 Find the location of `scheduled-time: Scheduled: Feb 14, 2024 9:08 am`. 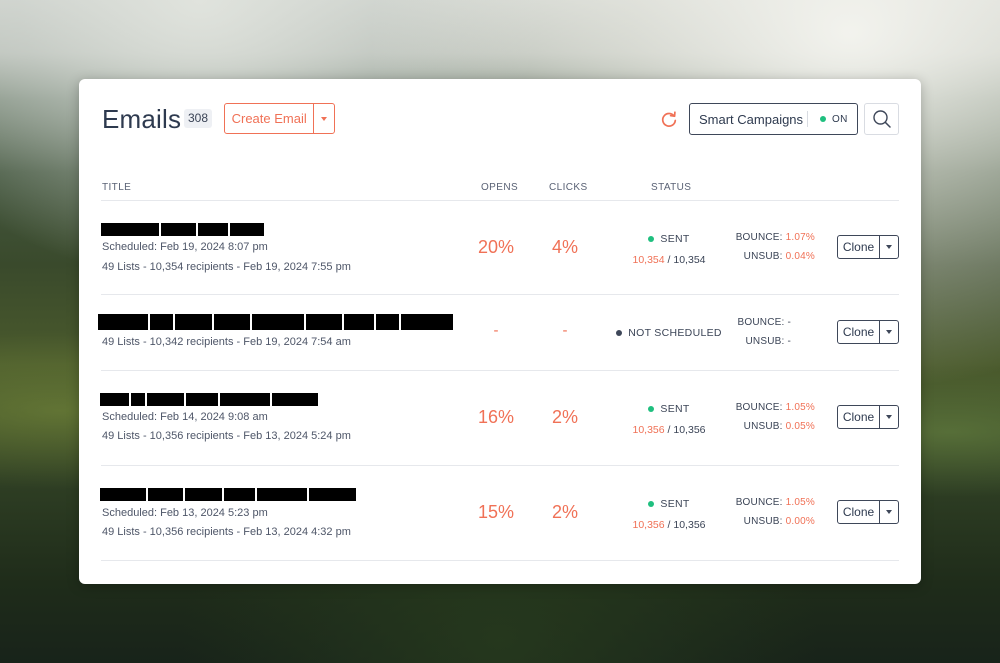

scheduled-time: Scheduled: Feb 14, 2024 9:08 am is located at coordinates (185, 417).